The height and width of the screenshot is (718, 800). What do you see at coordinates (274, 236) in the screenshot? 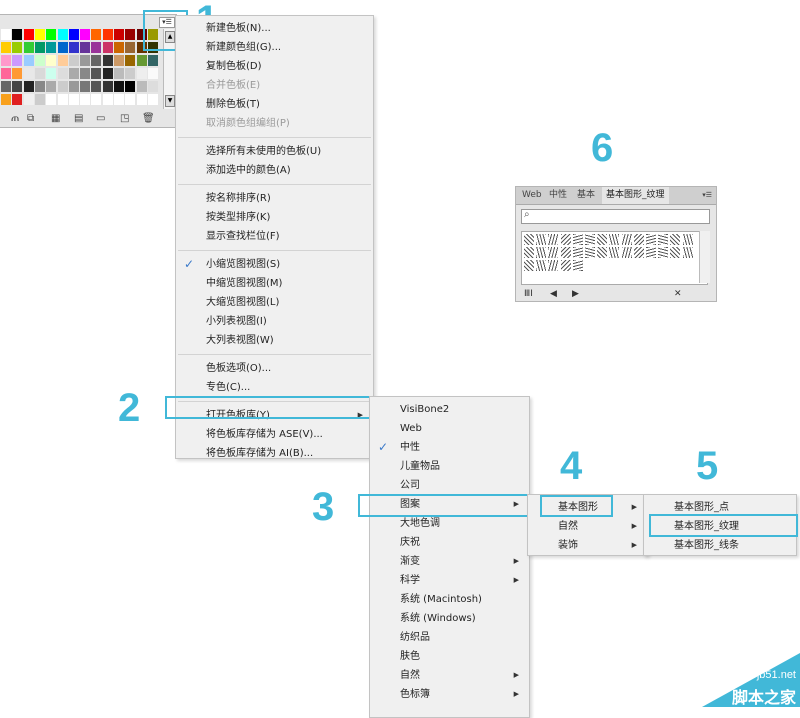
I see `menu-item: 显示查找栏位(F)` at bounding box center [274, 236].